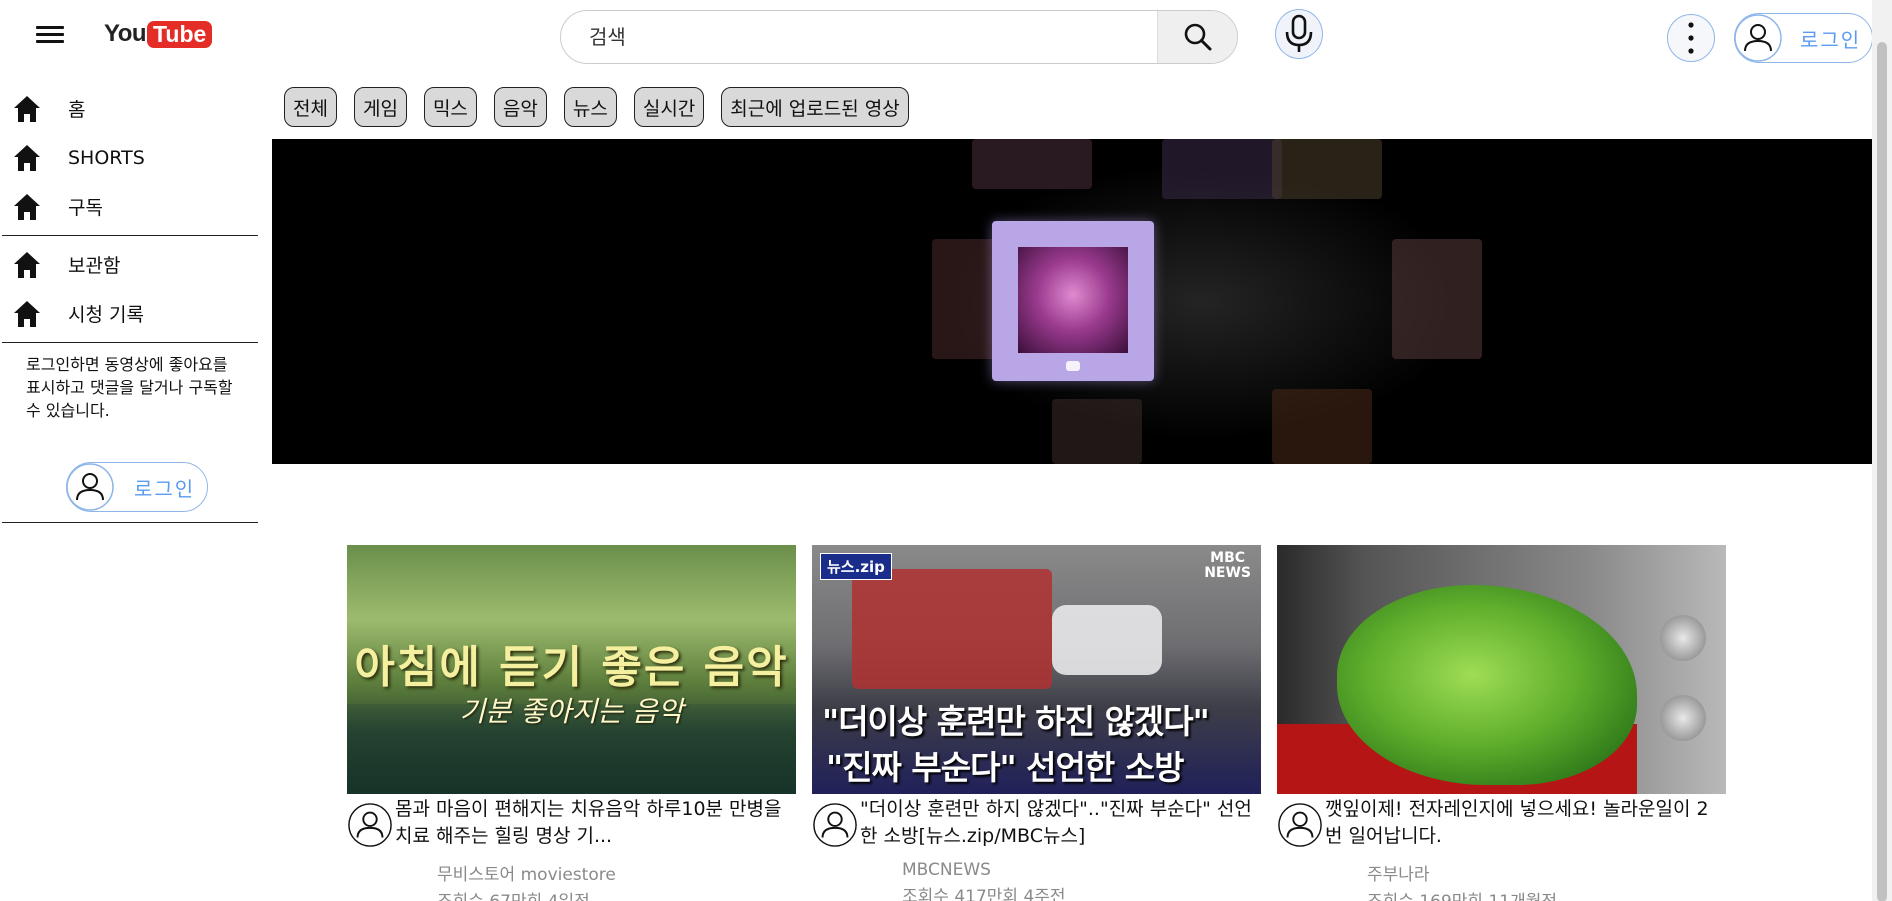  I want to click on vertical-dots-icon, so click(1691, 38).